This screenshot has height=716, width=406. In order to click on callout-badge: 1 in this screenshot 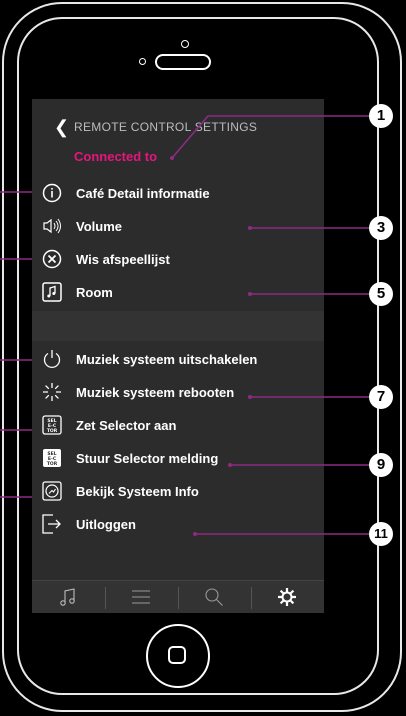, I will do `click(381, 116)`.